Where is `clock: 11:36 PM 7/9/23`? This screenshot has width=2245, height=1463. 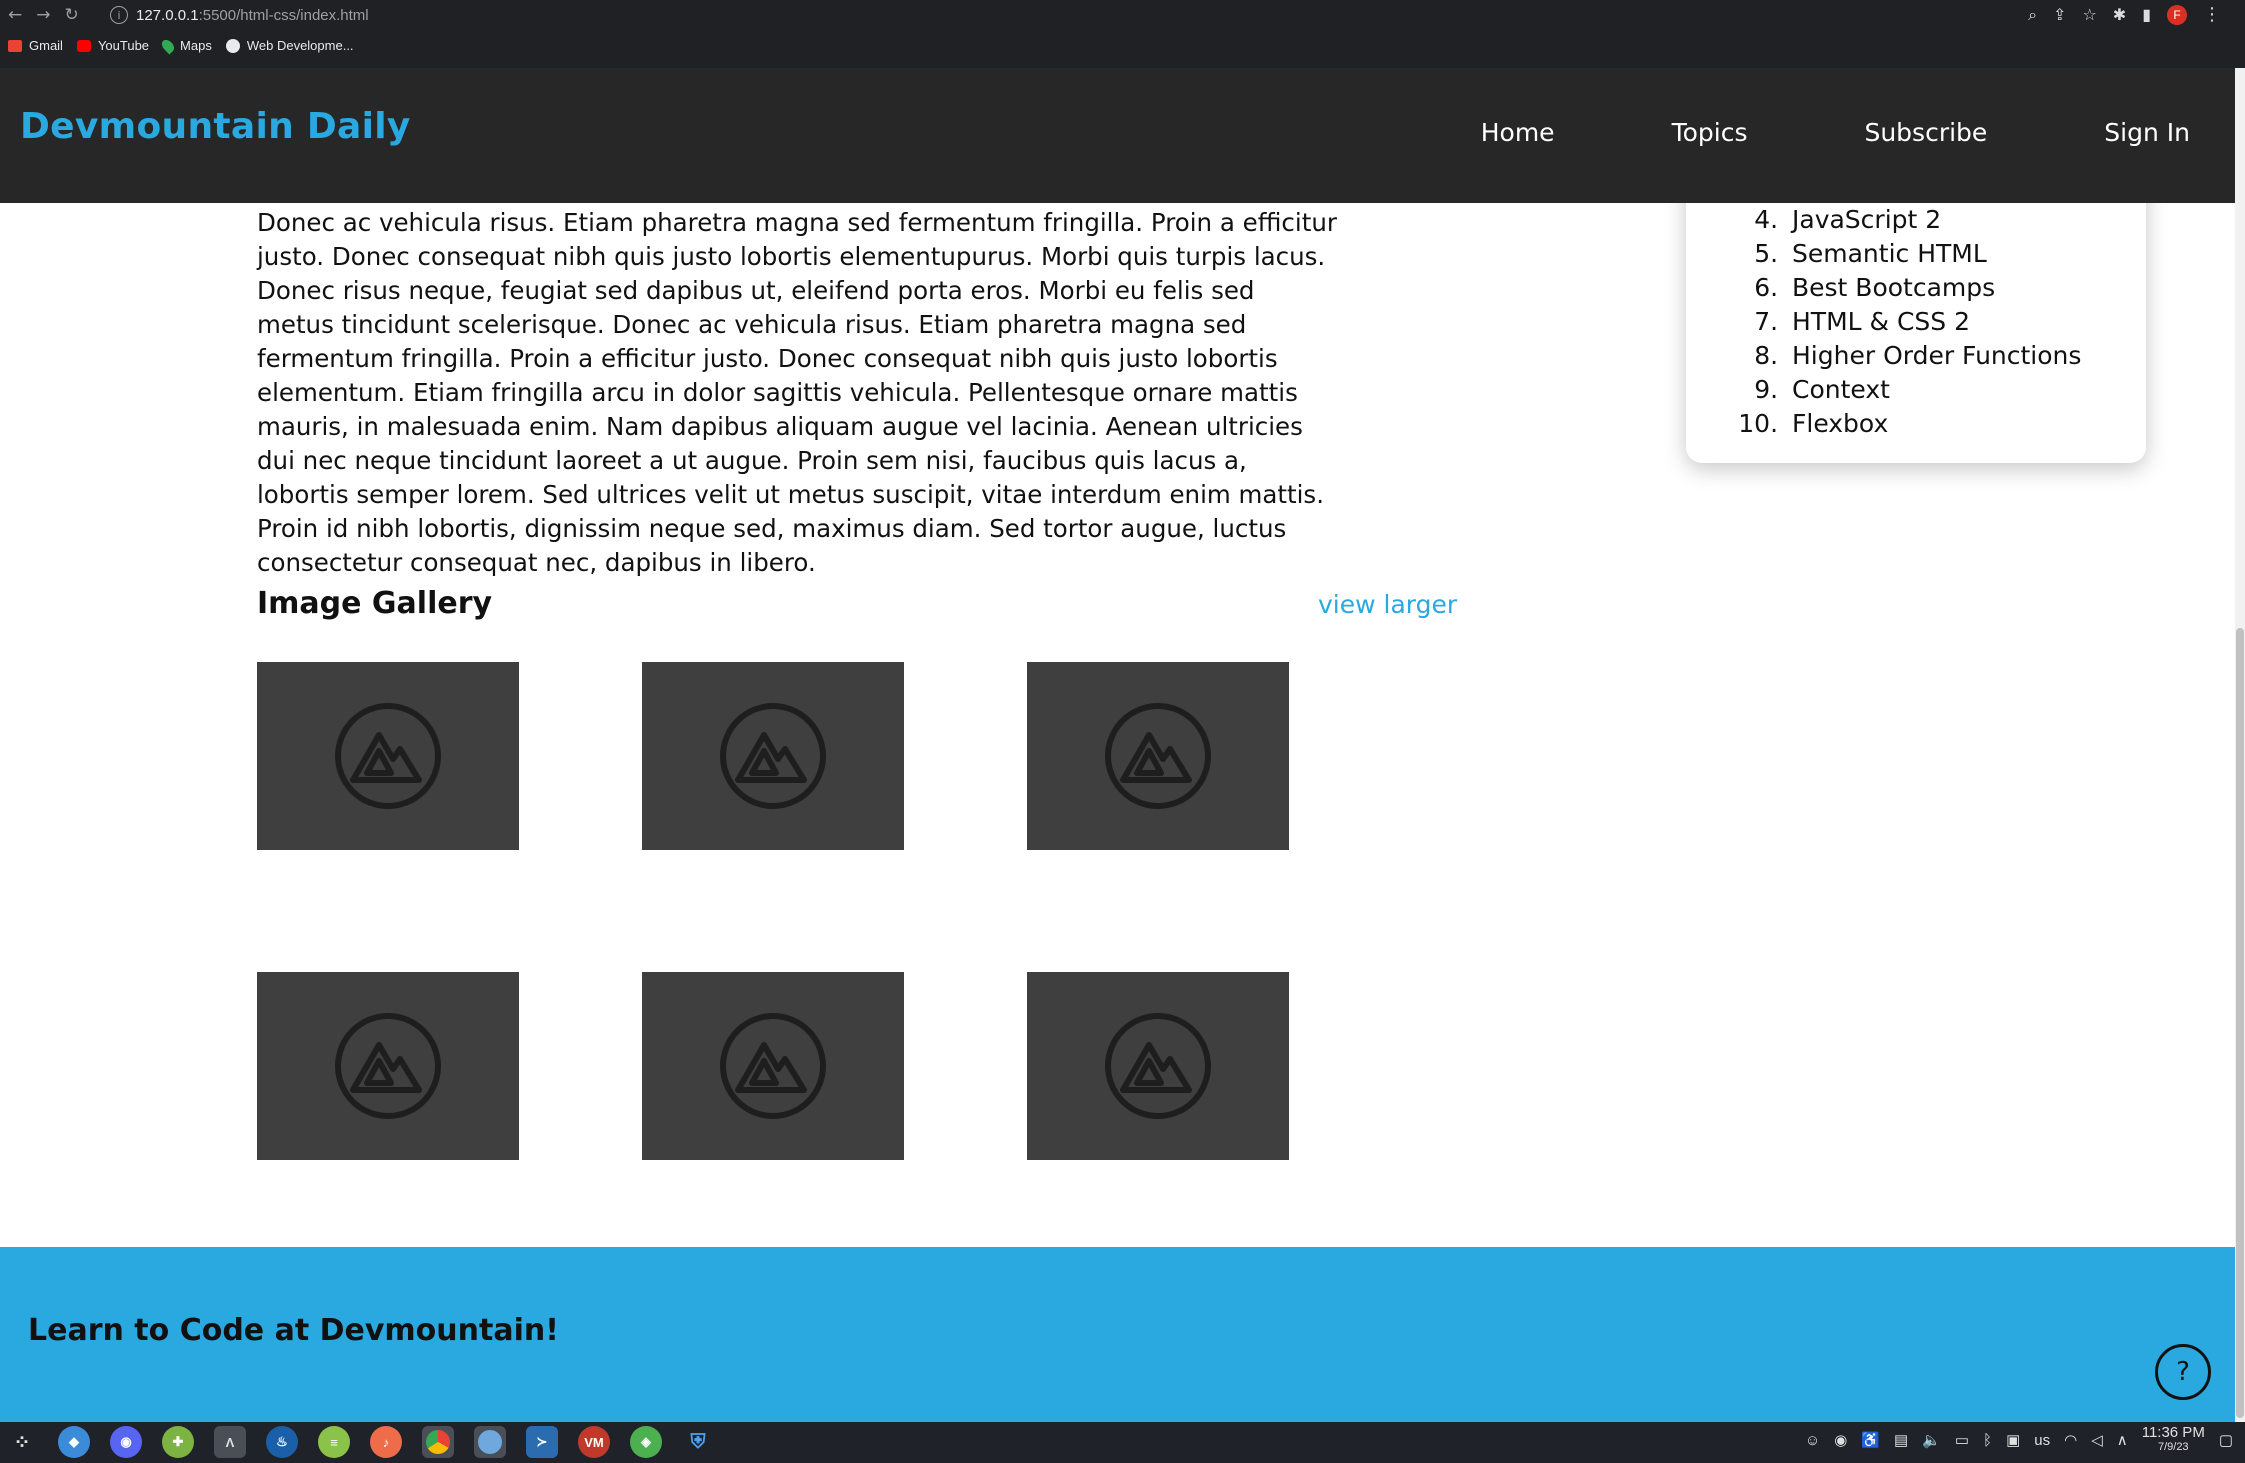
clock: 11:36 PM 7/9/23 is located at coordinates (2173, 1440).